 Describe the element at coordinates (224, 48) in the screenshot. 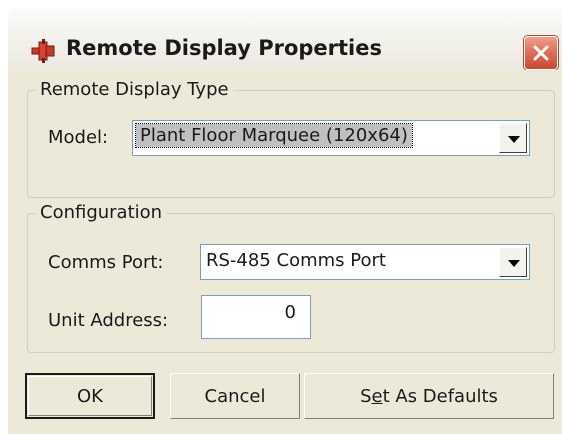

I see `window-title: Remote Display Properties` at that location.